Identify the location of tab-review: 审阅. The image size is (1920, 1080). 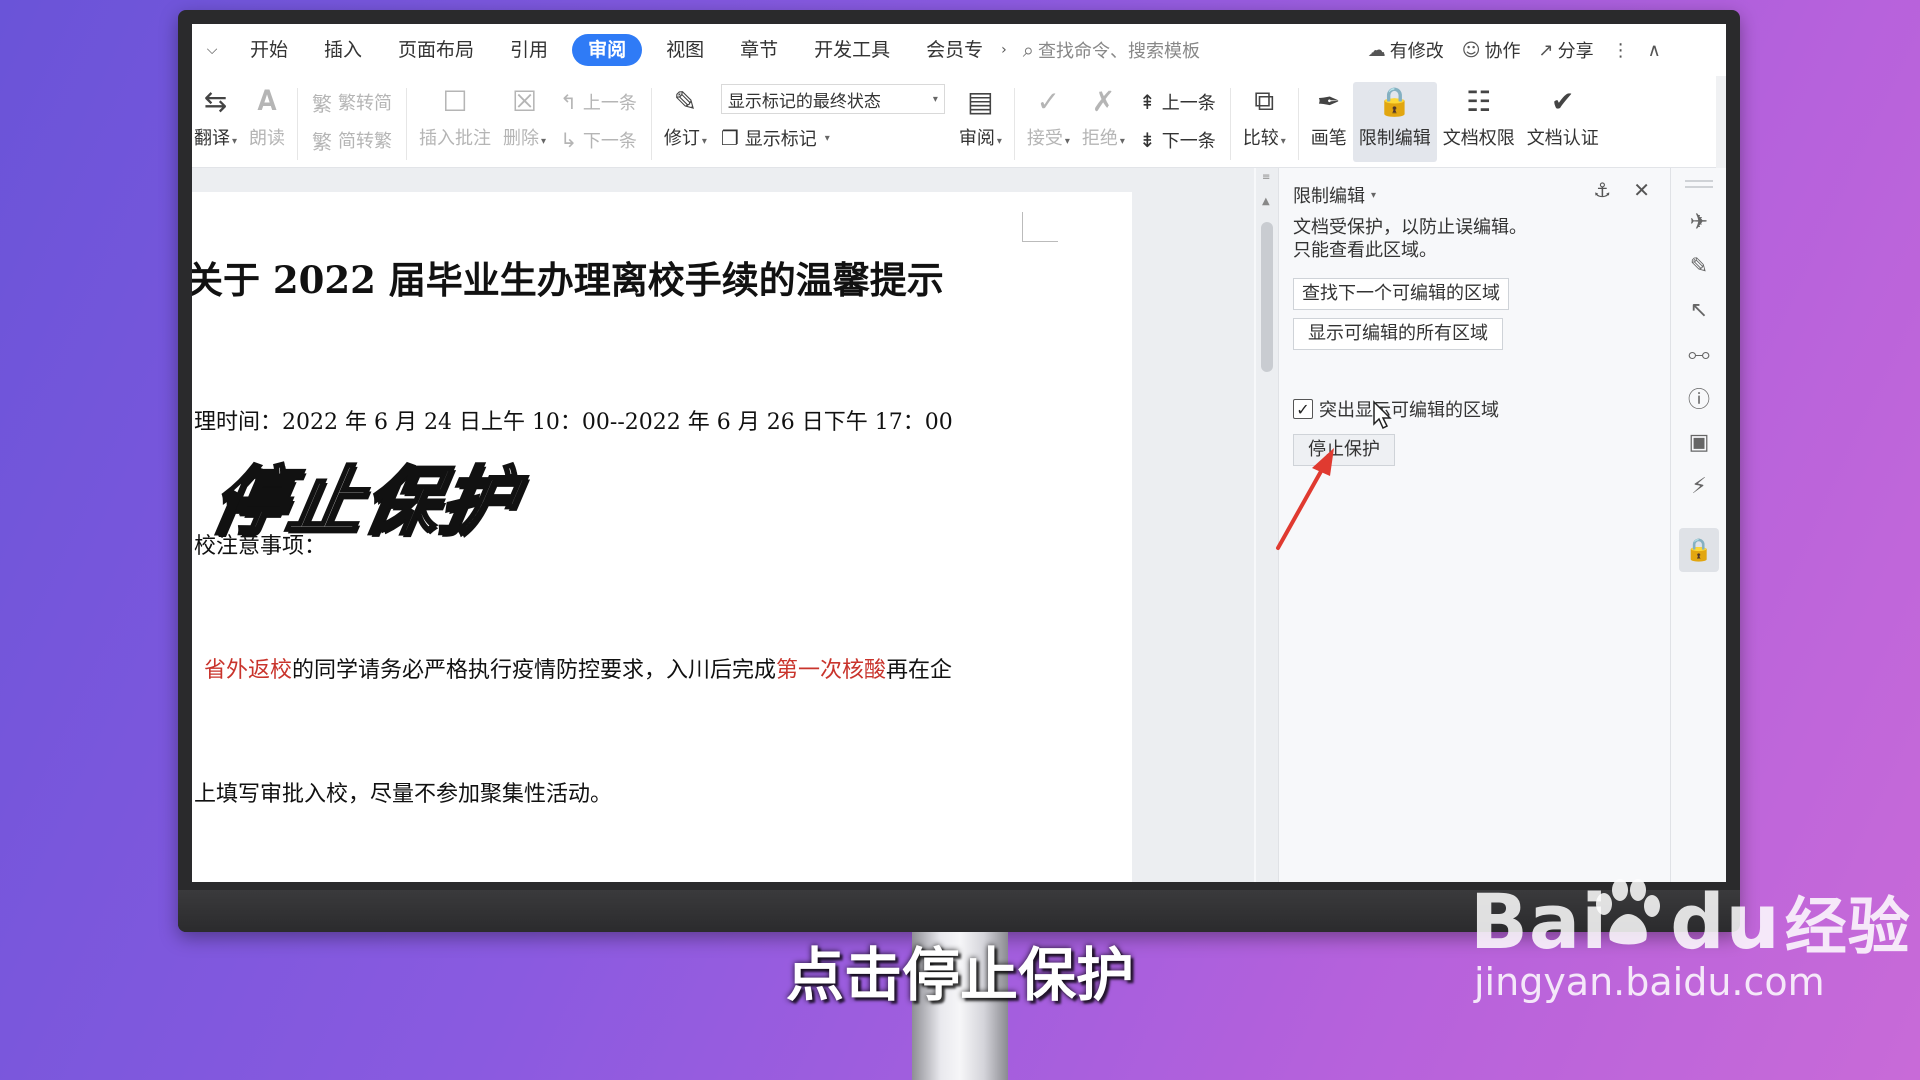
(607, 50).